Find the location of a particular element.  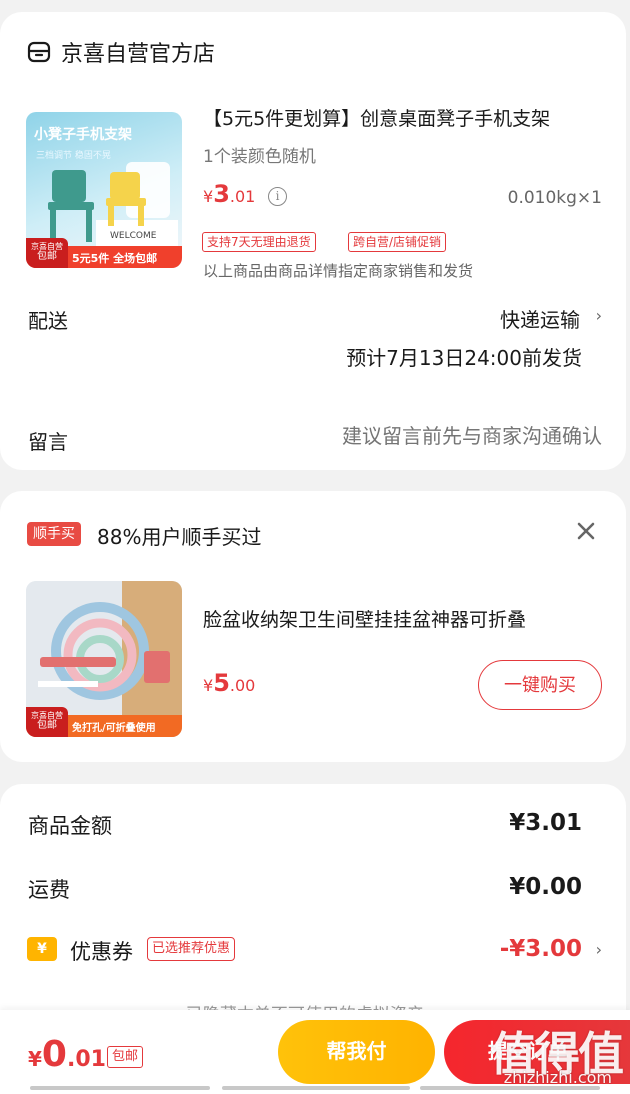

total-price: ¥0.01 is located at coordinates (67, 1054).